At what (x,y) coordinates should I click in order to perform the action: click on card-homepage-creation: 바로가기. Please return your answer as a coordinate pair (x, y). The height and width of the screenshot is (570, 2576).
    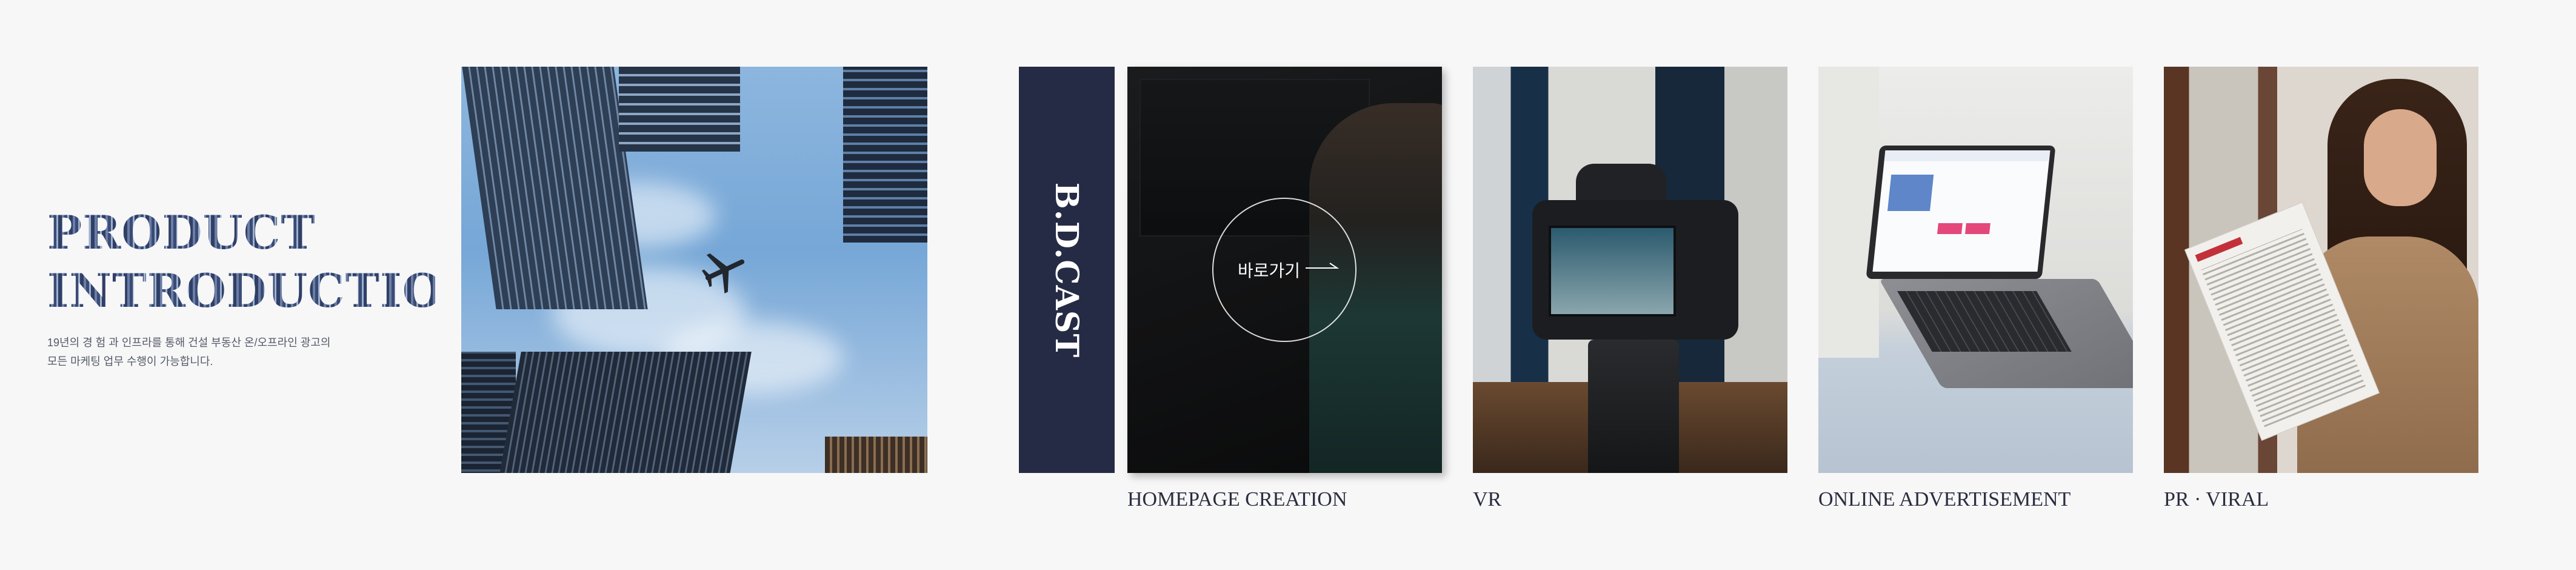
    Looking at the image, I should click on (1284, 270).